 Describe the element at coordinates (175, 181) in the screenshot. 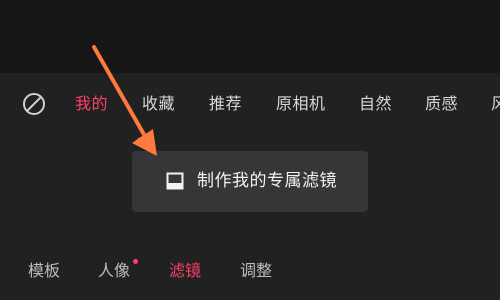

I see `square-frame-icon` at that location.